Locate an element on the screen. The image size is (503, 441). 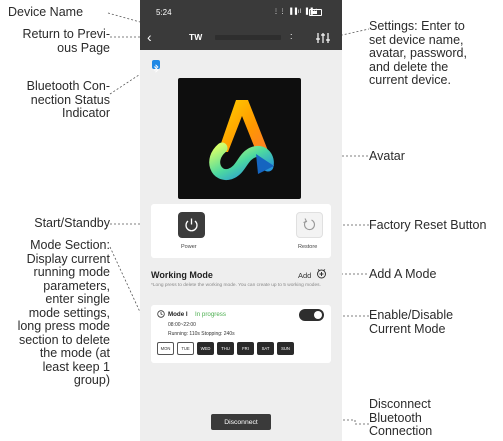
add-mode-label: Add is located at coordinates (304, 275).